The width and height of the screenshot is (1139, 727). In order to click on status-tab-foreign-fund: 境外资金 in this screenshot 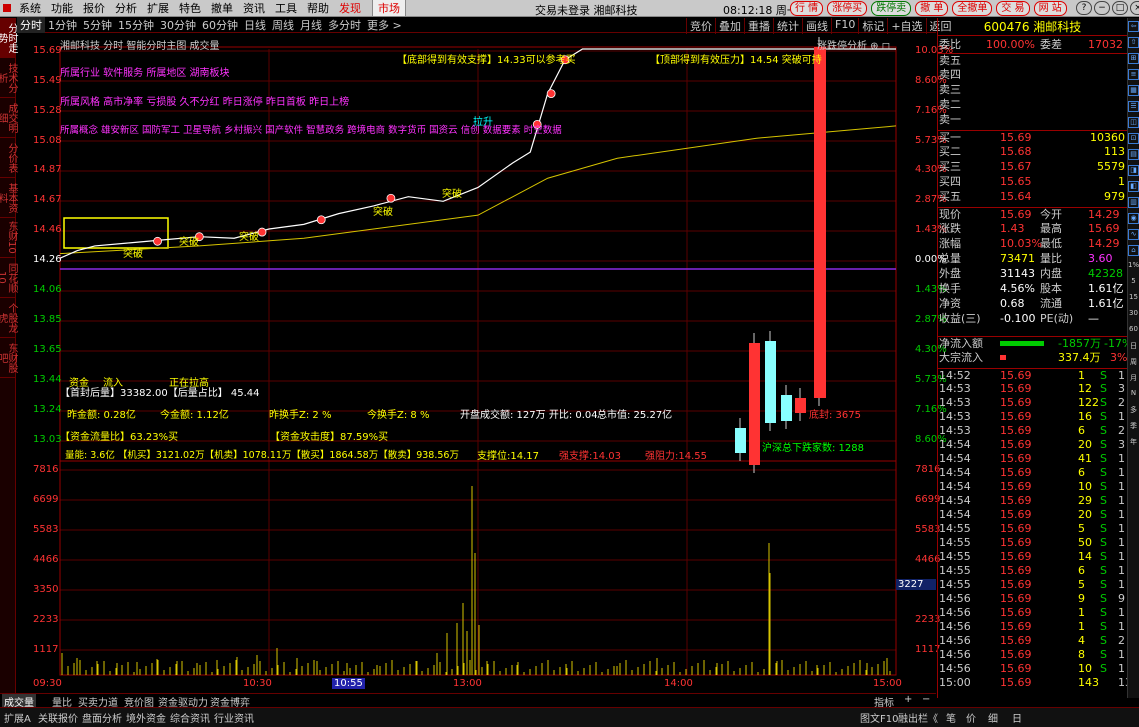, I will do `click(146, 717)`.